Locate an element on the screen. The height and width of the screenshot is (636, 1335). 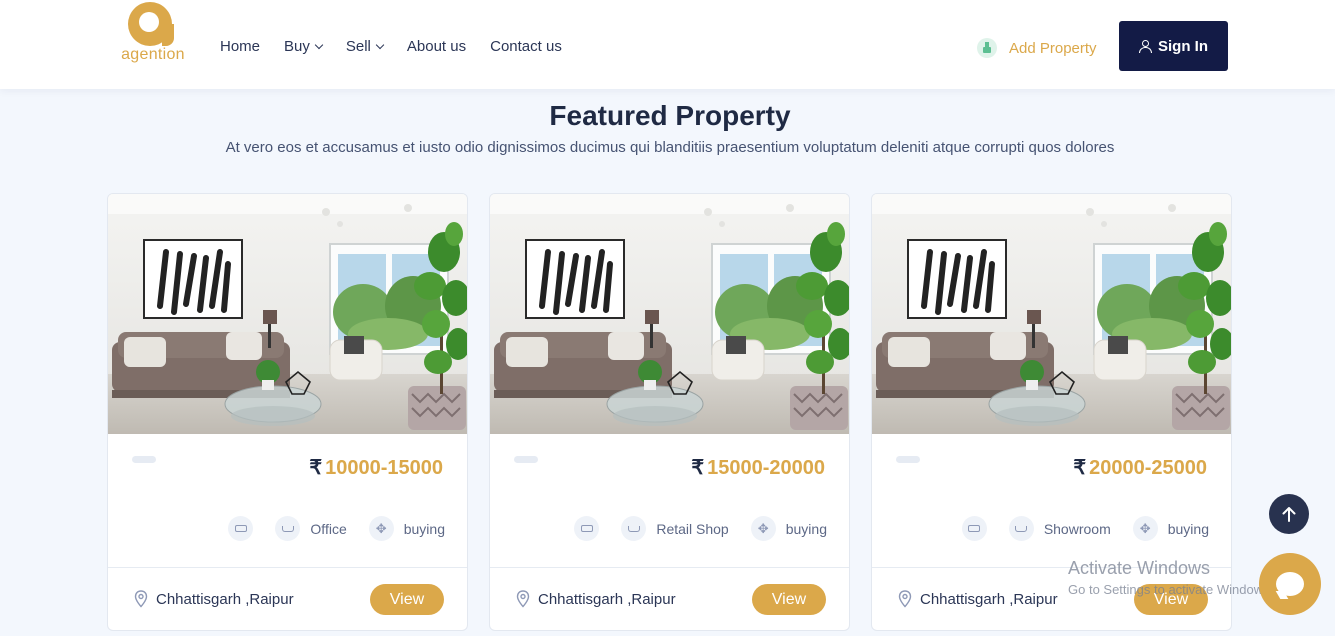
type-feature: Showroom is located at coordinates (1059, 528).